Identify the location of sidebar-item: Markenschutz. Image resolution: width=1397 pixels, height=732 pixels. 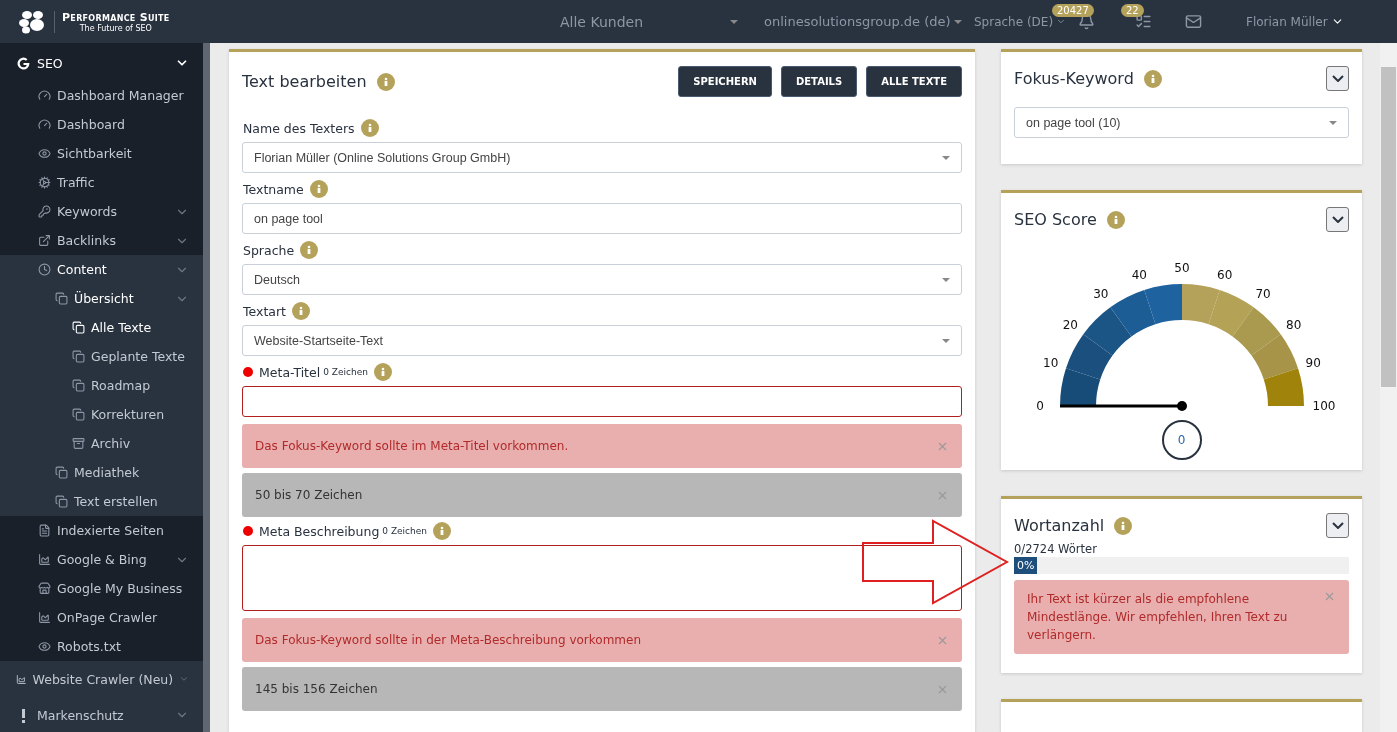
(101, 714).